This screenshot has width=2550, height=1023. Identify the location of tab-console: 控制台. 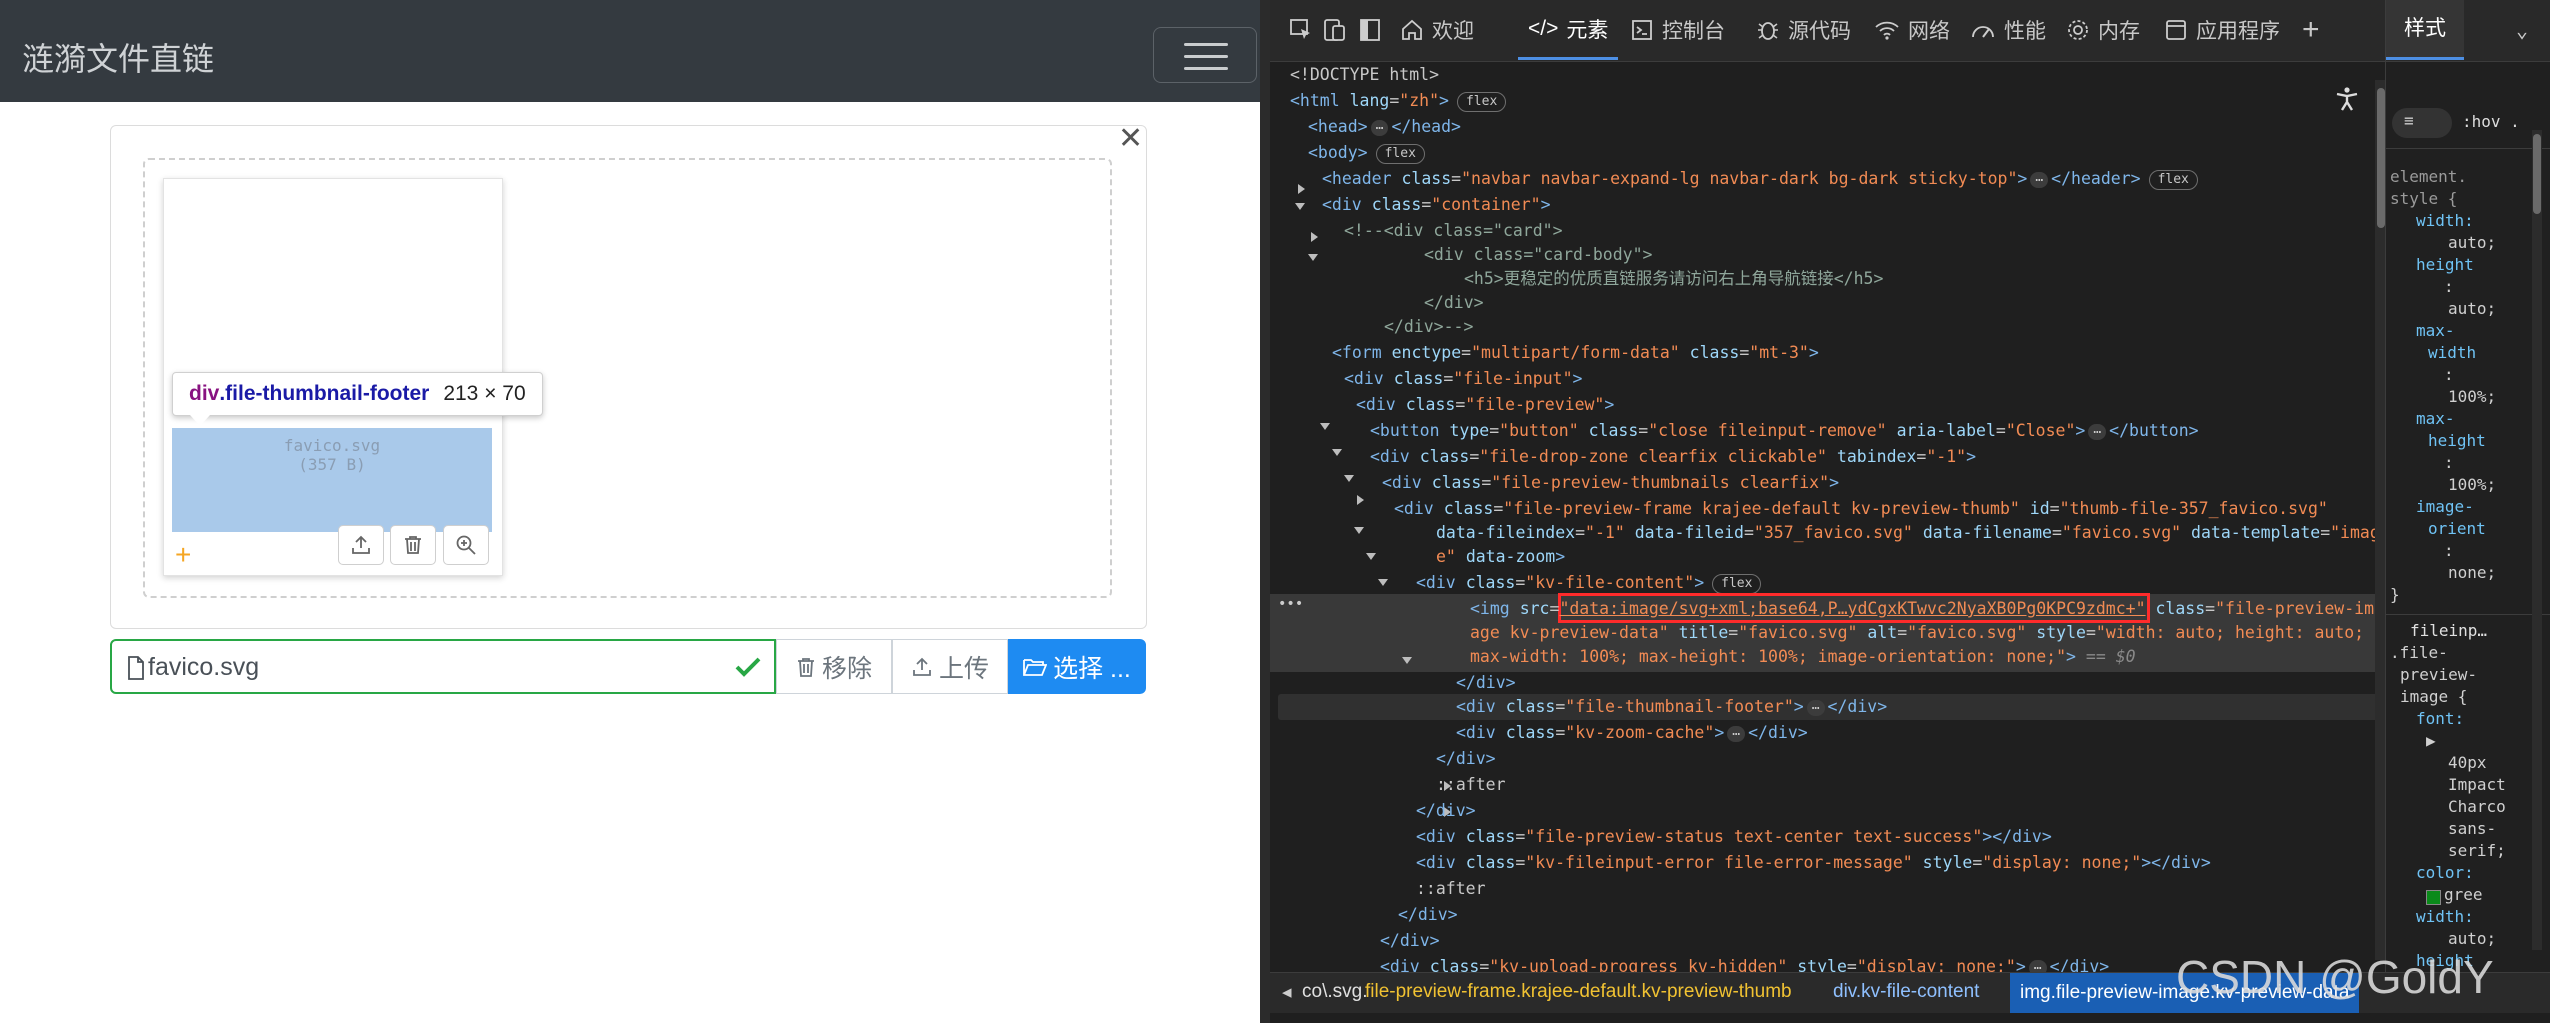
(1677, 30).